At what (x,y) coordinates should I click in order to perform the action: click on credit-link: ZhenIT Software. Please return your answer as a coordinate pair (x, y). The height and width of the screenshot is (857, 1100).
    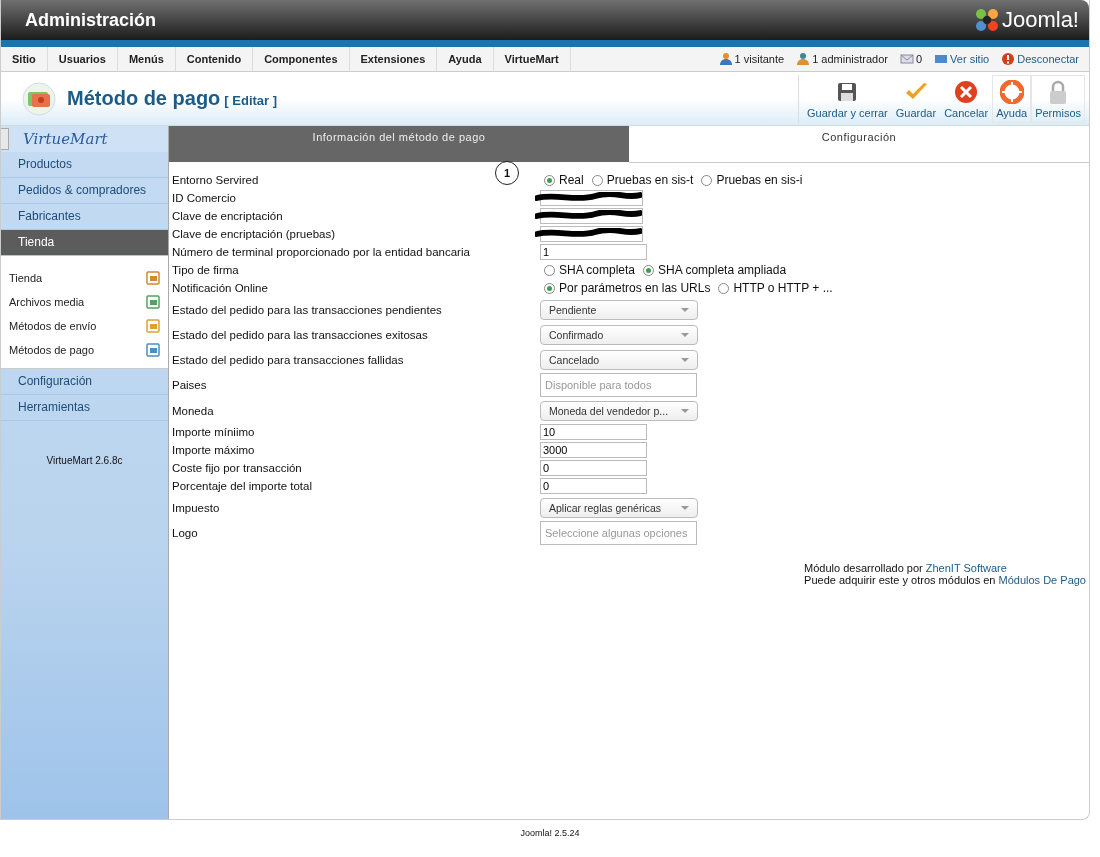
    Looking at the image, I should click on (966, 568).